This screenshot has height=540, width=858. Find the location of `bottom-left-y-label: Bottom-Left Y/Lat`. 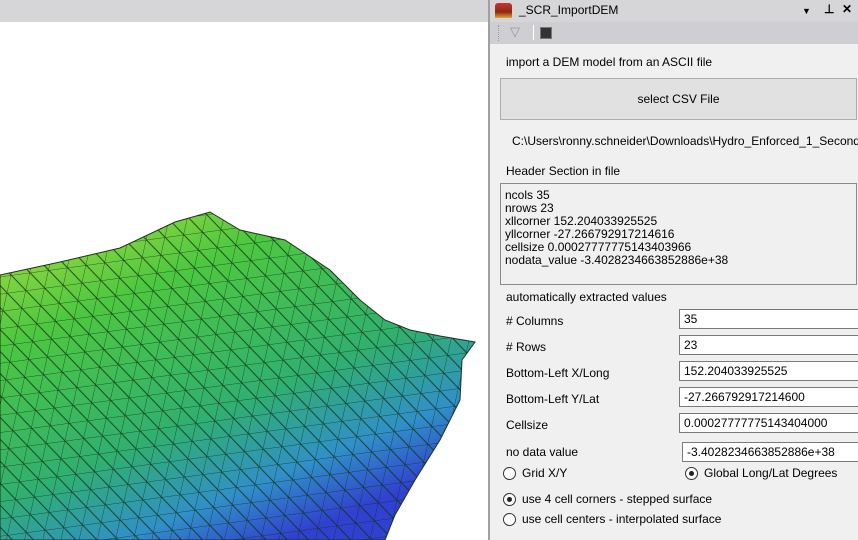

bottom-left-y-label: Bottom-Left Y/Lat is located at coordinates (553, 399).